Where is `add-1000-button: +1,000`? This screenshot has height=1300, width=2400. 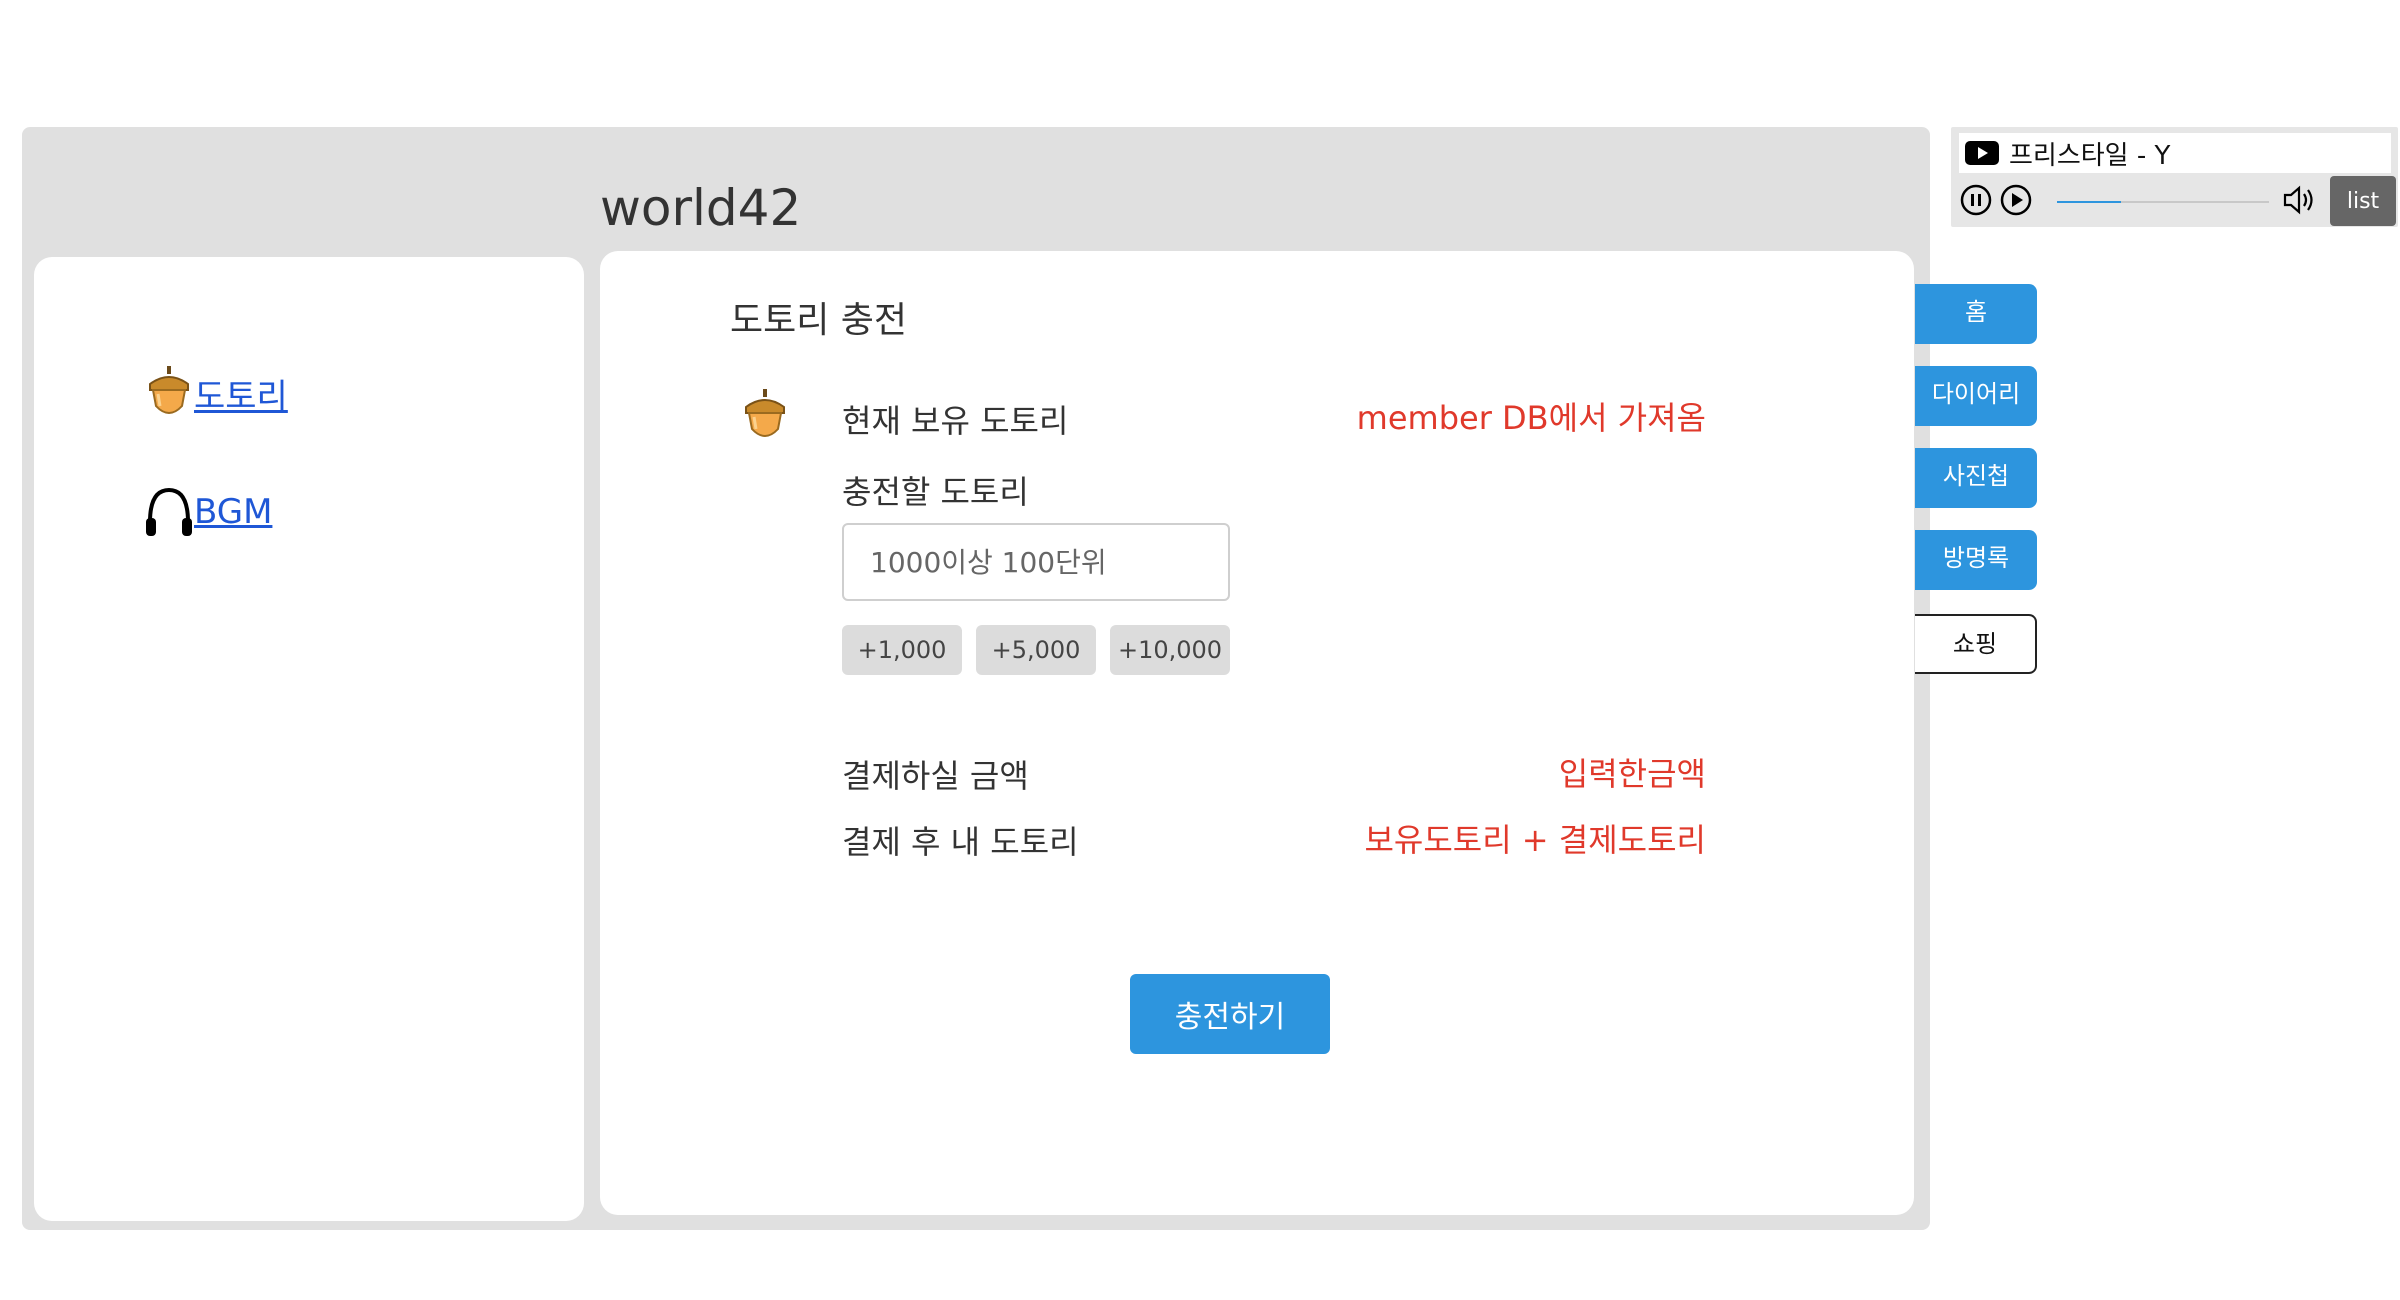
add-1000-button: +1,000 is located at coordinates (902, 650).